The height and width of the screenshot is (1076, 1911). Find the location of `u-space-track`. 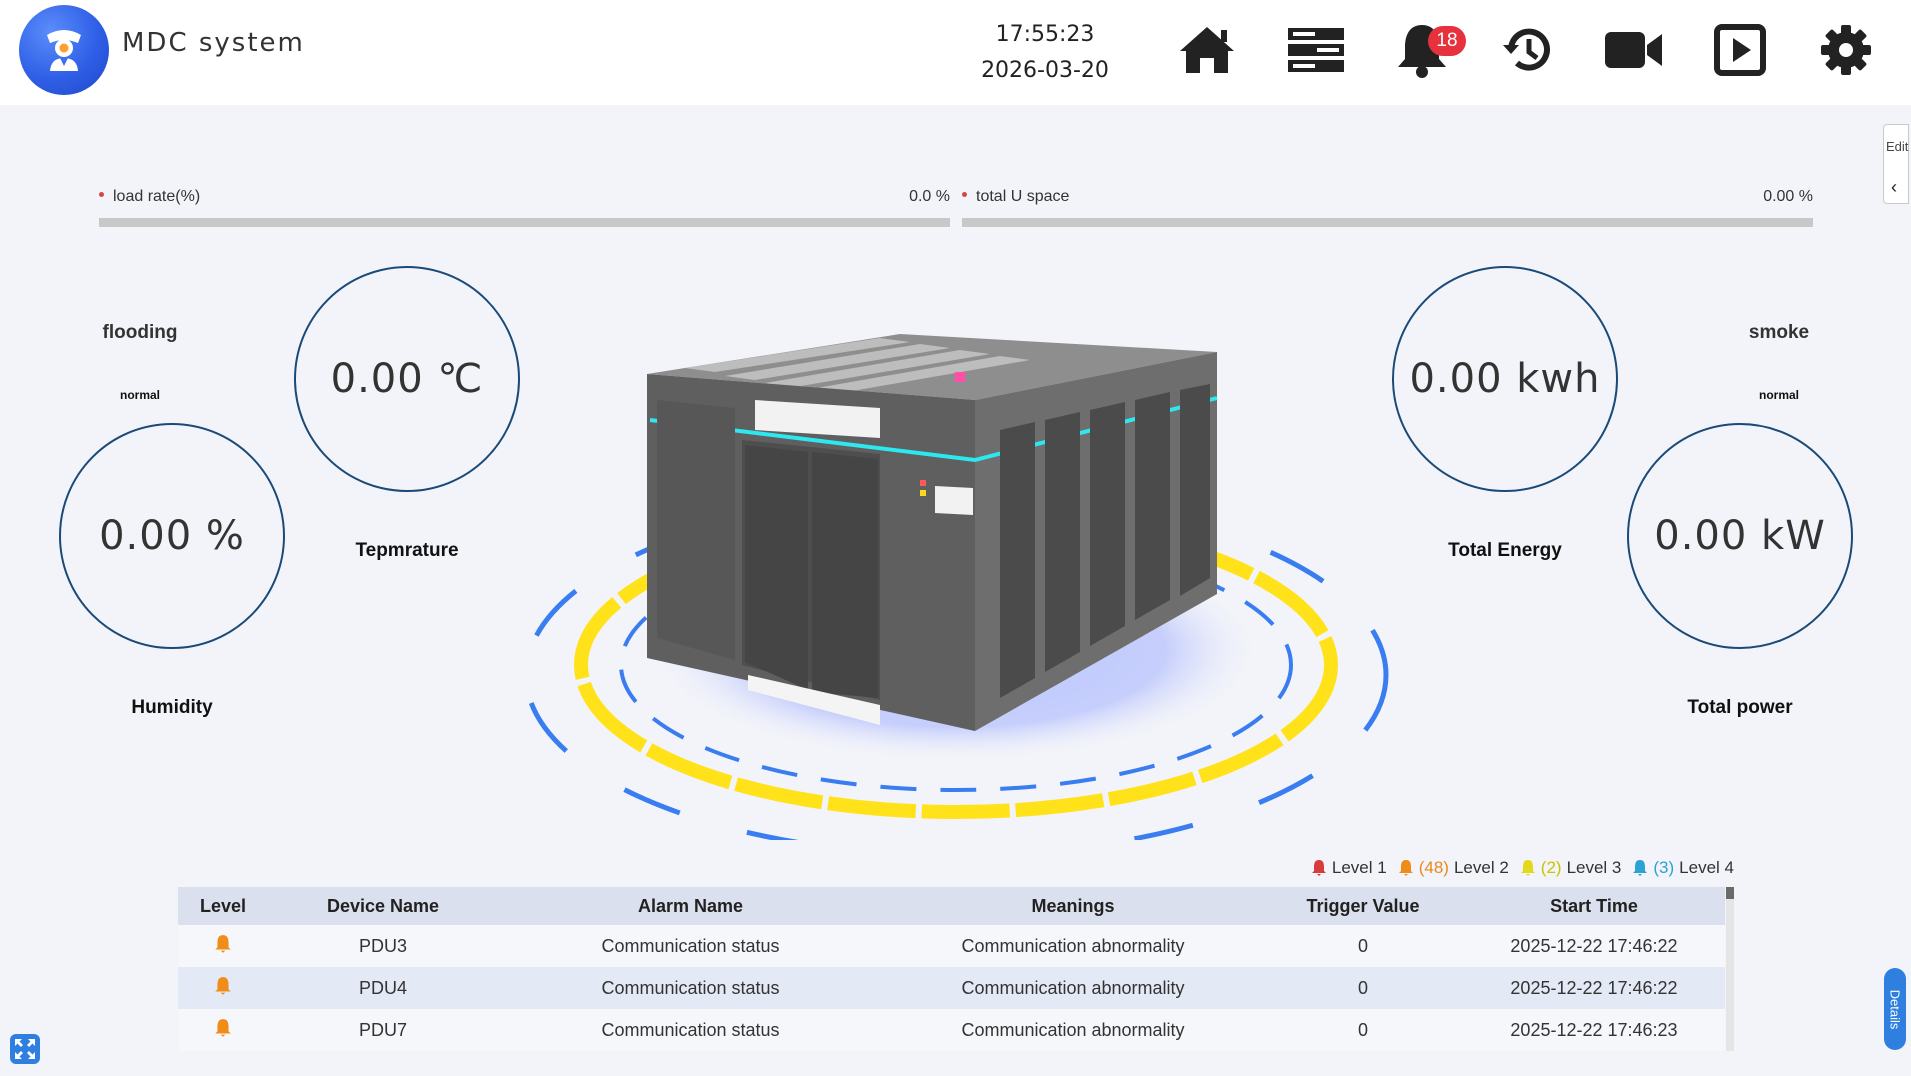

u-space-track is located at coordinates (1387, 222).